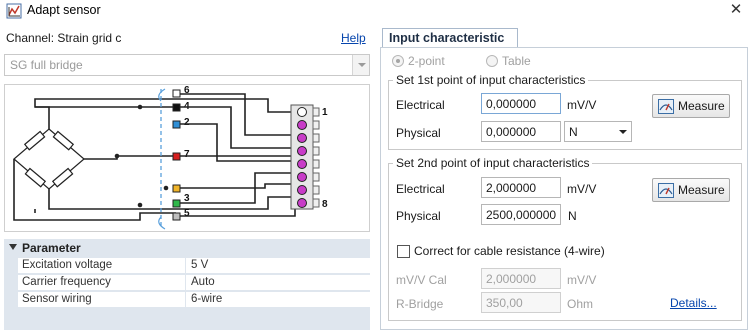 This screenshot has height=330, width=750. I want to click on rbridge-unit: Ohm, so click(580, 304).